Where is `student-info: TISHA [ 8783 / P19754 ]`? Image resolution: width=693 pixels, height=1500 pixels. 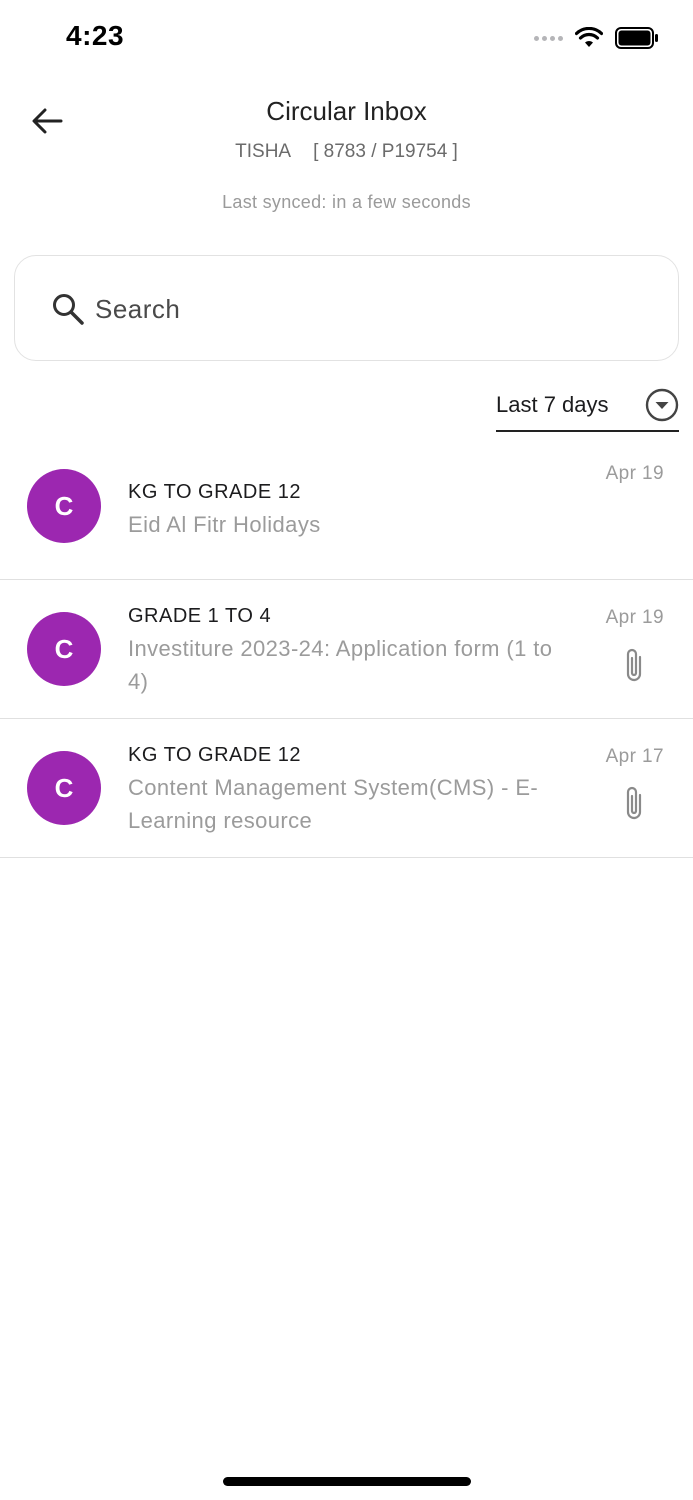
student-info: TISHA [ 8783 / P19754 ] is located at coordinates (346, 152).